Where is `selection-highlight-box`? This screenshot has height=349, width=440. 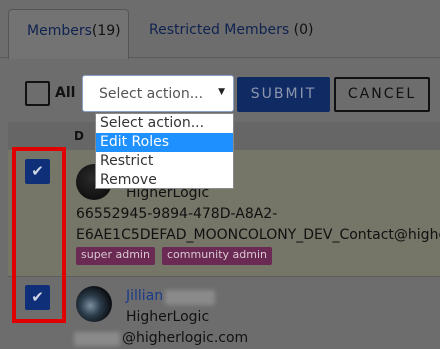
selection-highlight-box is located at coordinates (39, 235).